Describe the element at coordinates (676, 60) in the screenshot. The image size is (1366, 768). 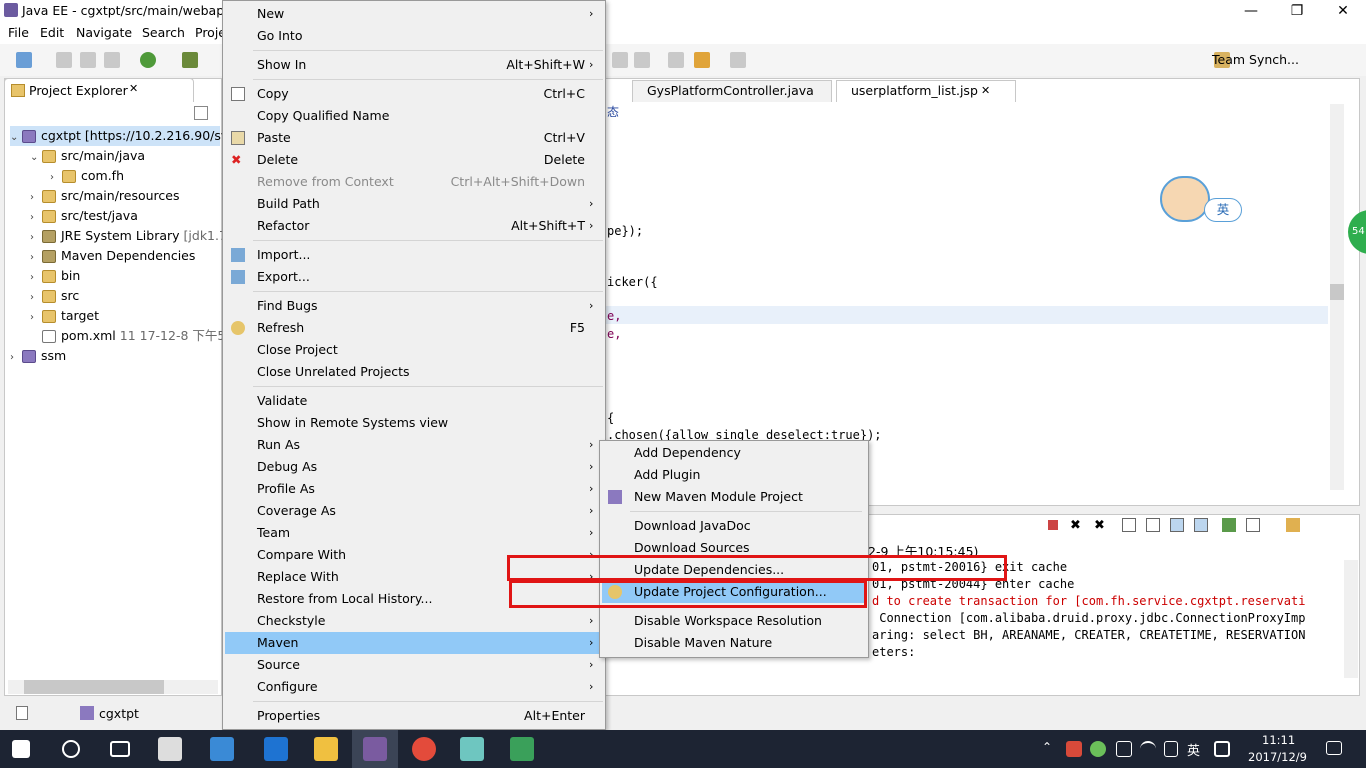
I see `last-edit-icon` at that location.